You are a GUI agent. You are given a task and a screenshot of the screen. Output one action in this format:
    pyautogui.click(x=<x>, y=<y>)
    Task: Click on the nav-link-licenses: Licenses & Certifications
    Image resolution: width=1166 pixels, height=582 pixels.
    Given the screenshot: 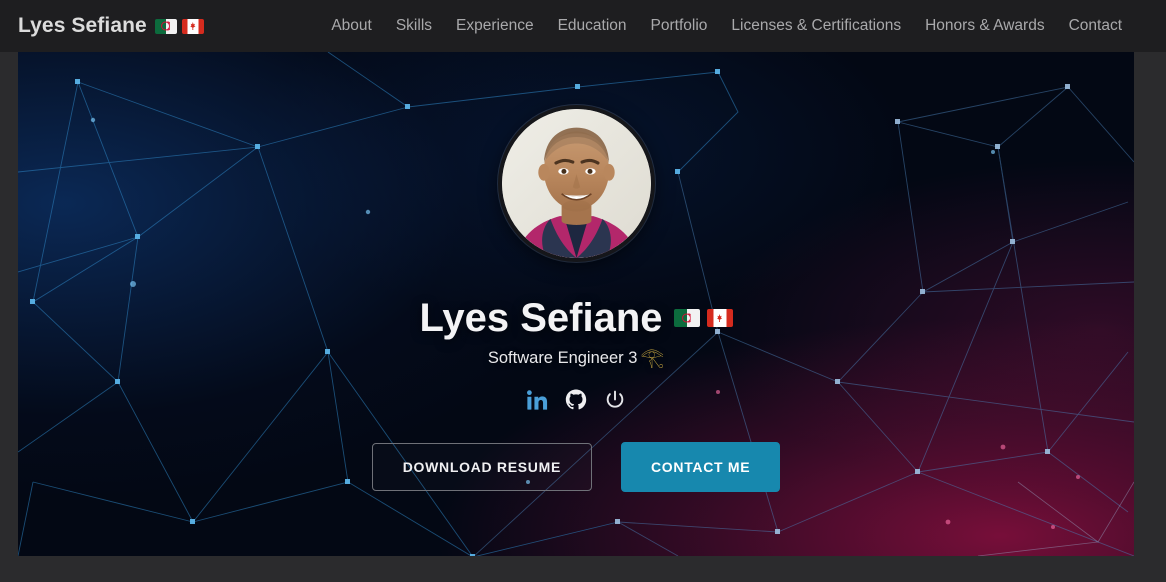 What is the action you would take?
    pyautogui.click(x=816, y=26)
    